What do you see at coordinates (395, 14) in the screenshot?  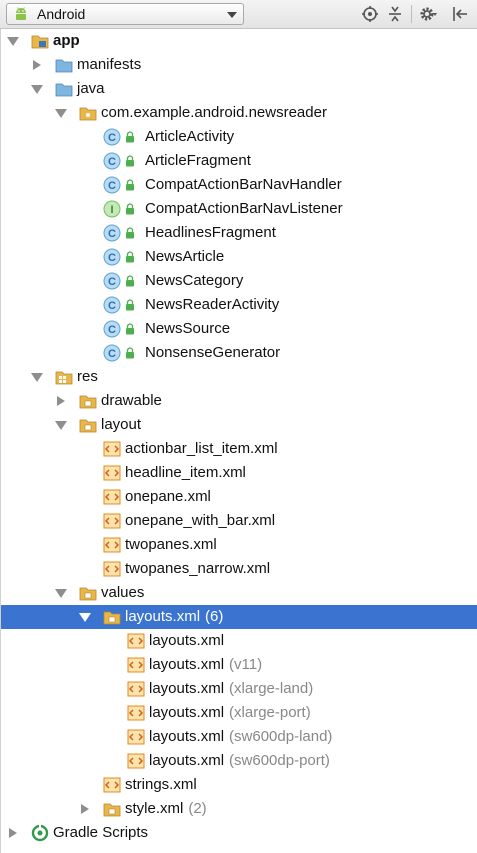 I see `collapse-all-icon` at bounding box center [395, 14].